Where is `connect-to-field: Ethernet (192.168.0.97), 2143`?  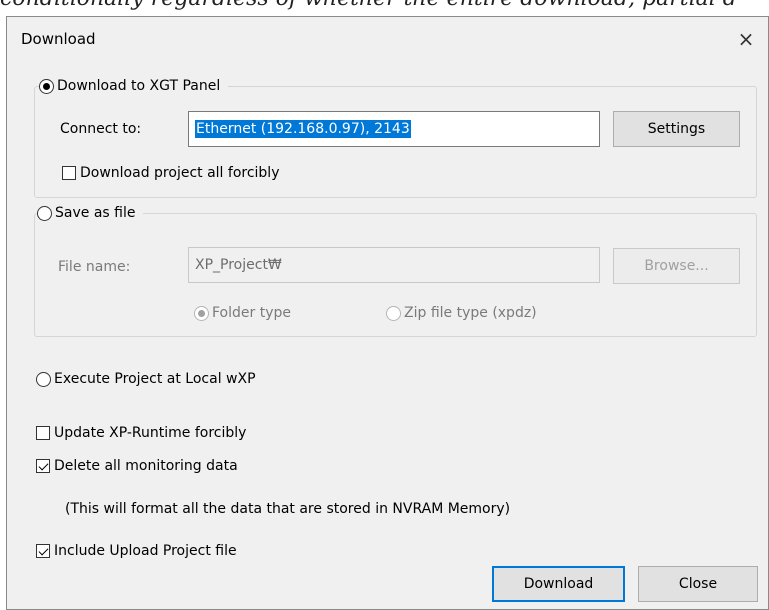 connect-to-field: Ethernet (192.168.0.97), 2143 is located at coordinates (394, 129).